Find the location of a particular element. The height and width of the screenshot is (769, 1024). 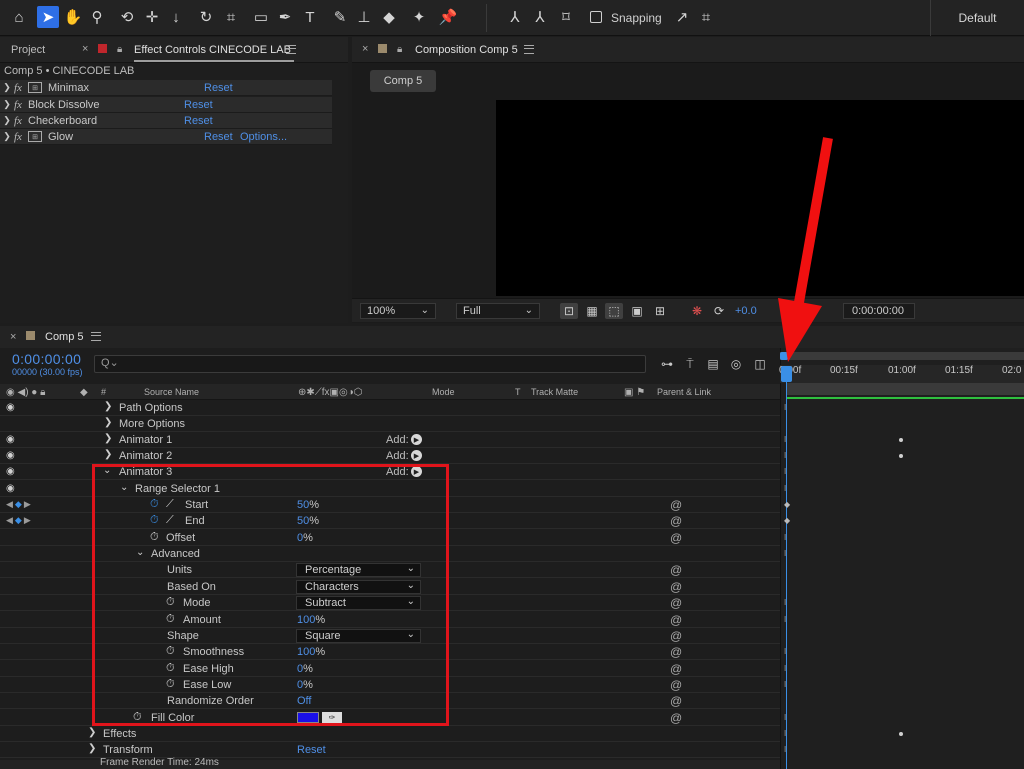

resolution-dropdown: Full ⌄ is located at coordinates (498, 311).